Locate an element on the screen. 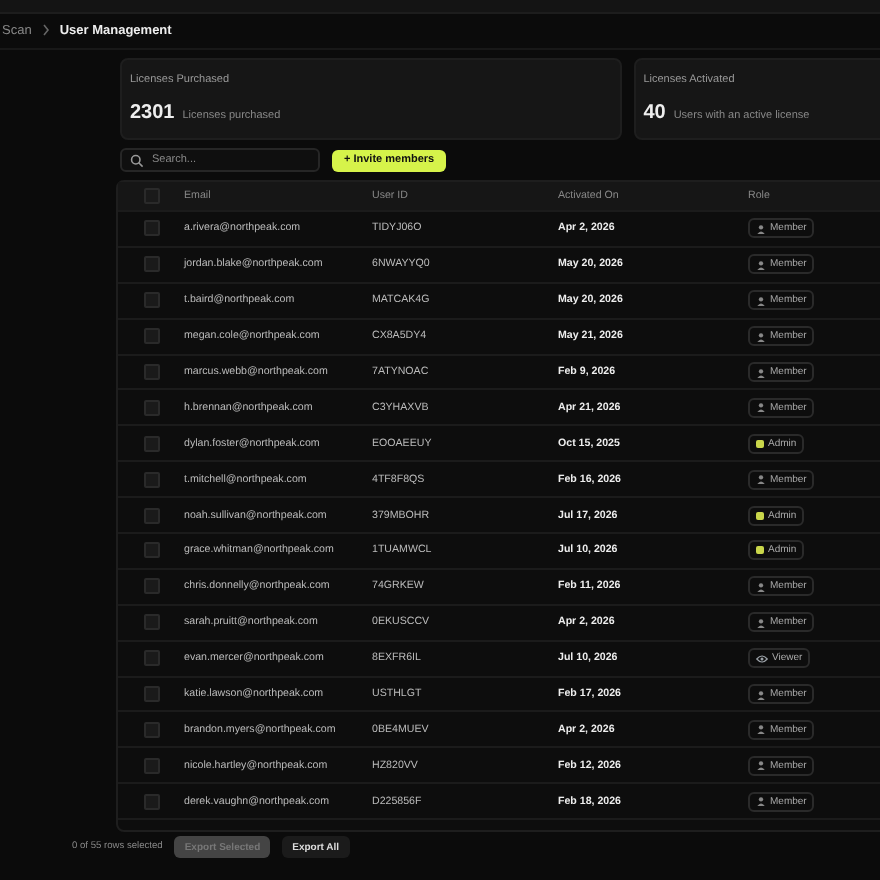 This screenshot has height=880, width=880. stat-value: 2301 is located at coordinates (152, 113).